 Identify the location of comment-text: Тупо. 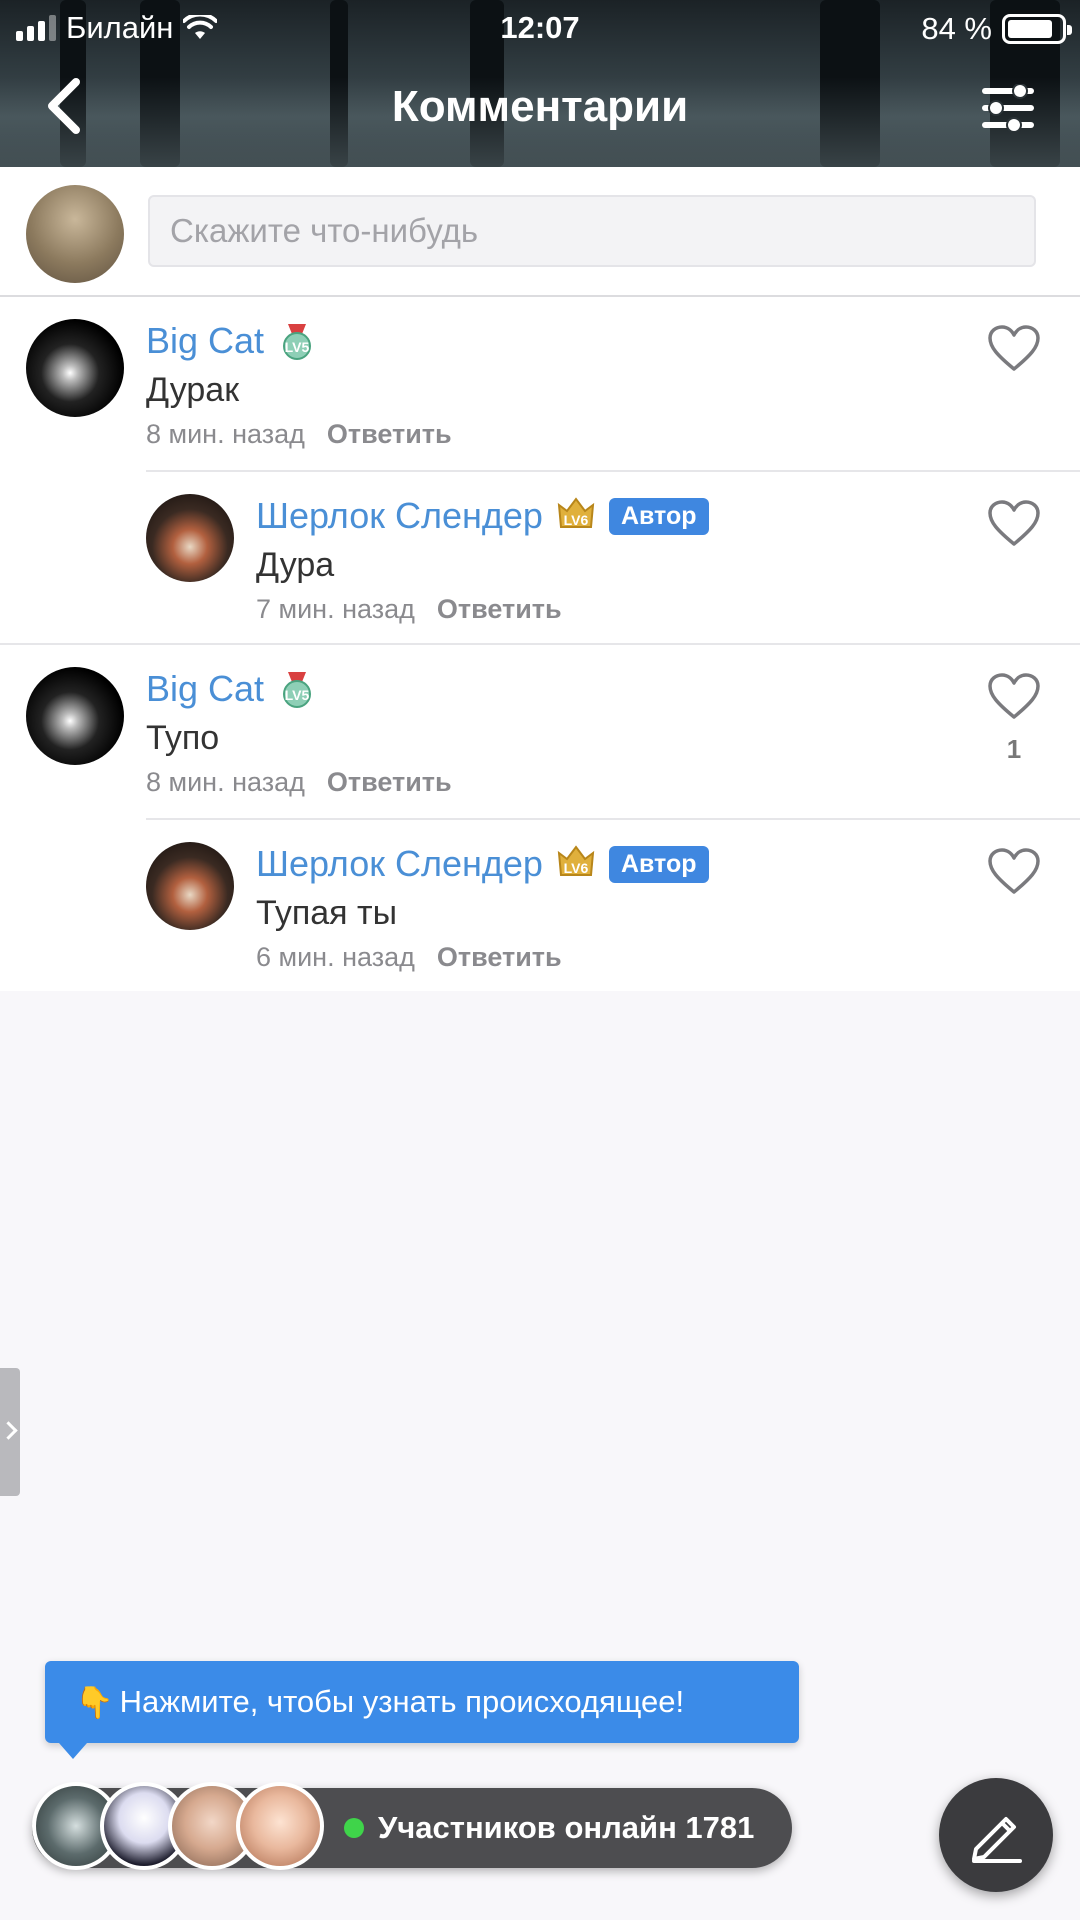
(183, 738).